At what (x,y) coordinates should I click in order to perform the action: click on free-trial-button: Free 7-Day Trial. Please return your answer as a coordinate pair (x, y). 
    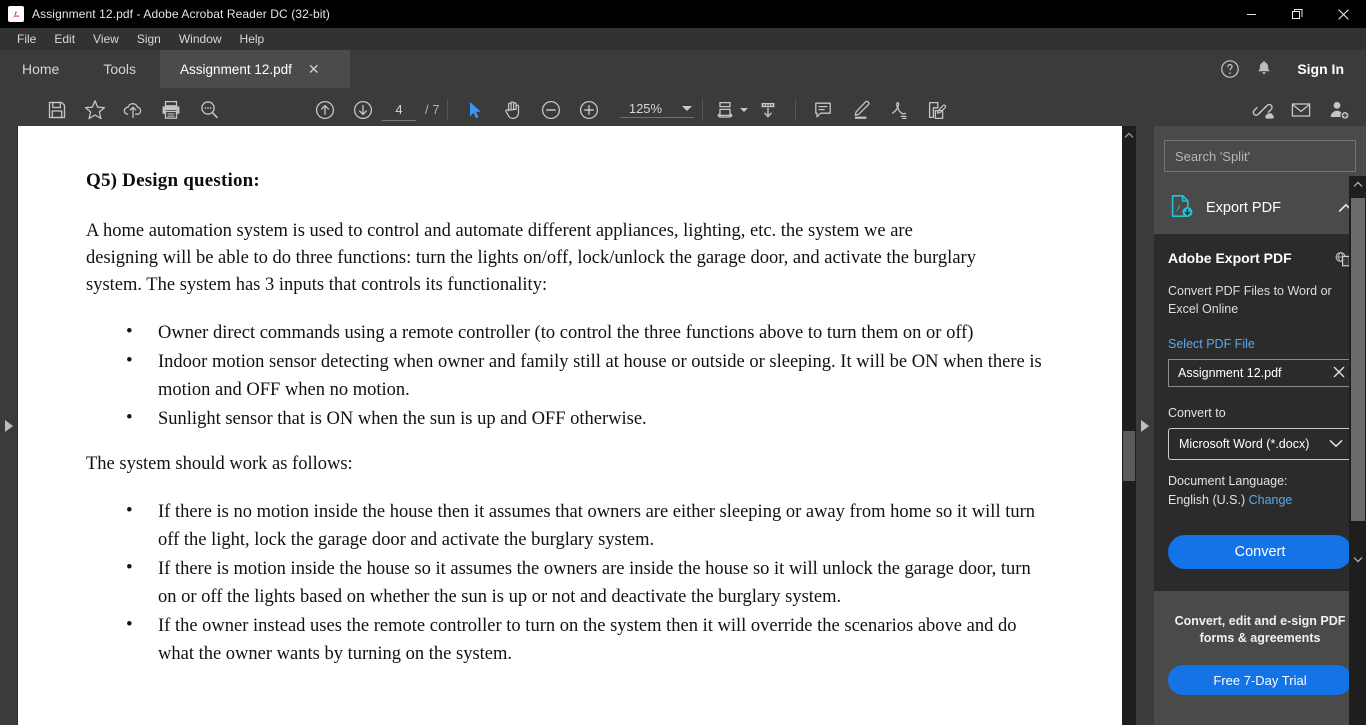
    Looking at the image, I should click on (1260, 680).